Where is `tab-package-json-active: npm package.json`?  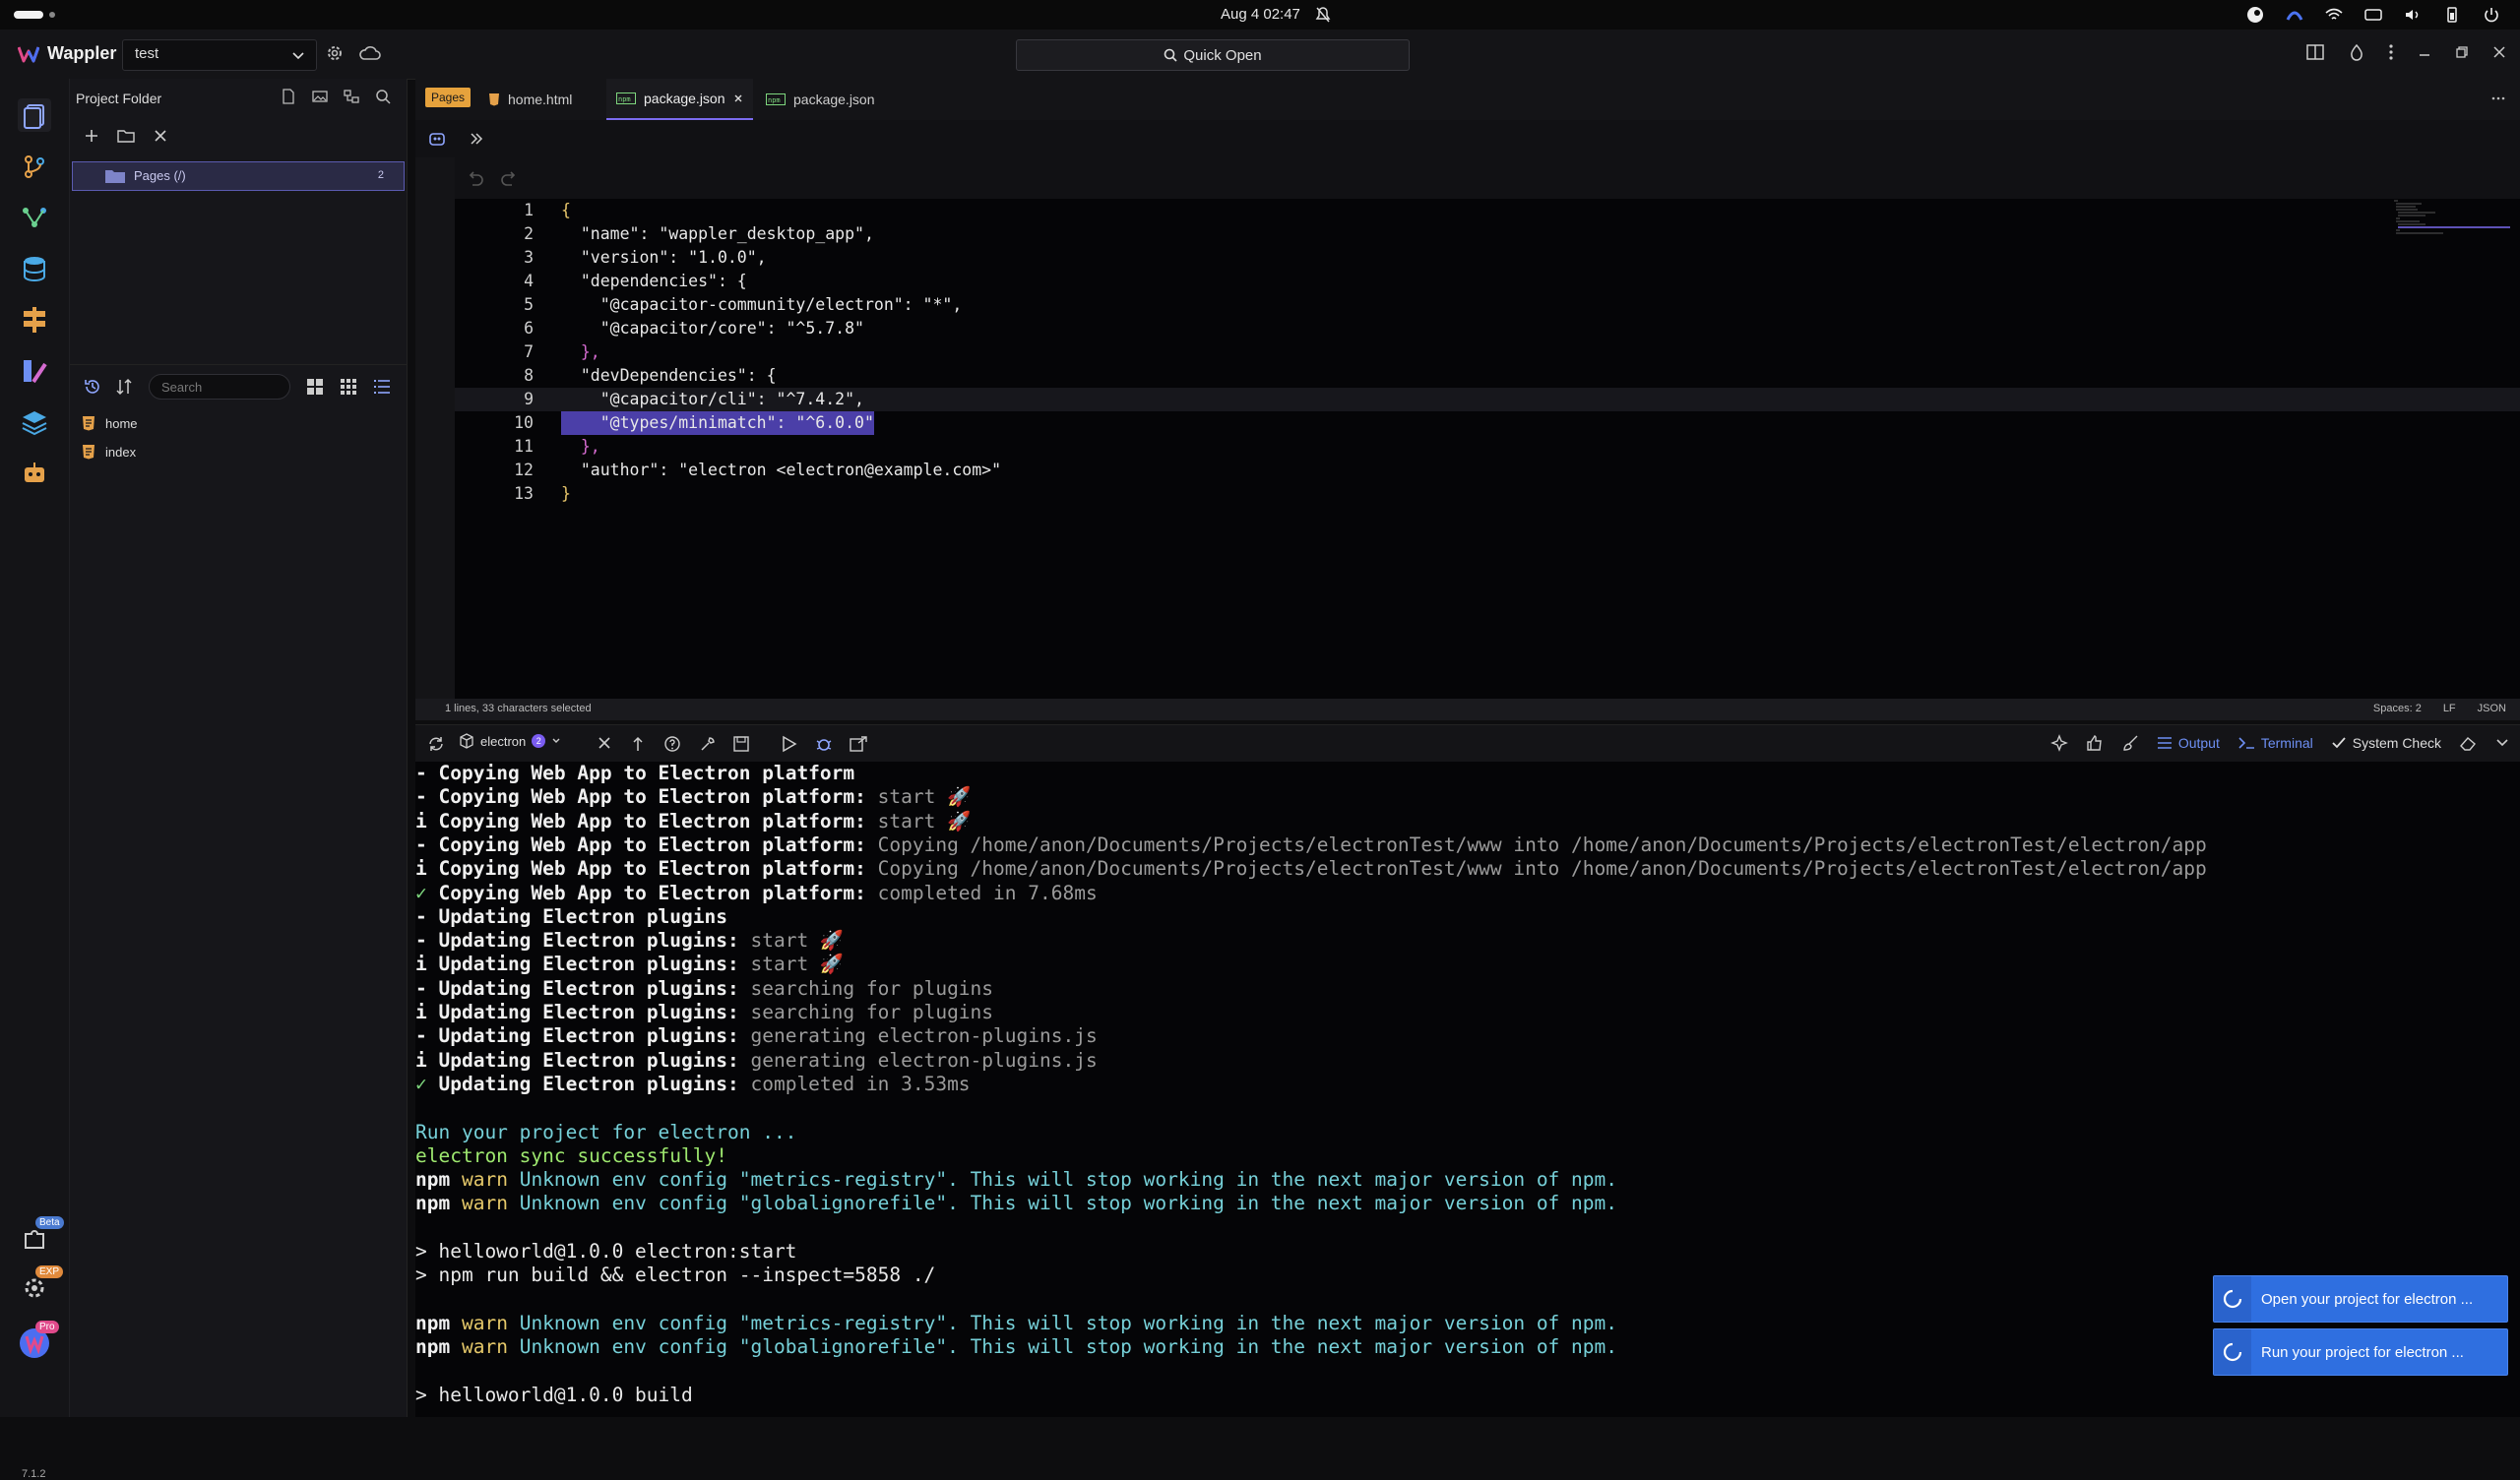
tab-package-json-active: npm package.json is located at coordinates (679, 100).